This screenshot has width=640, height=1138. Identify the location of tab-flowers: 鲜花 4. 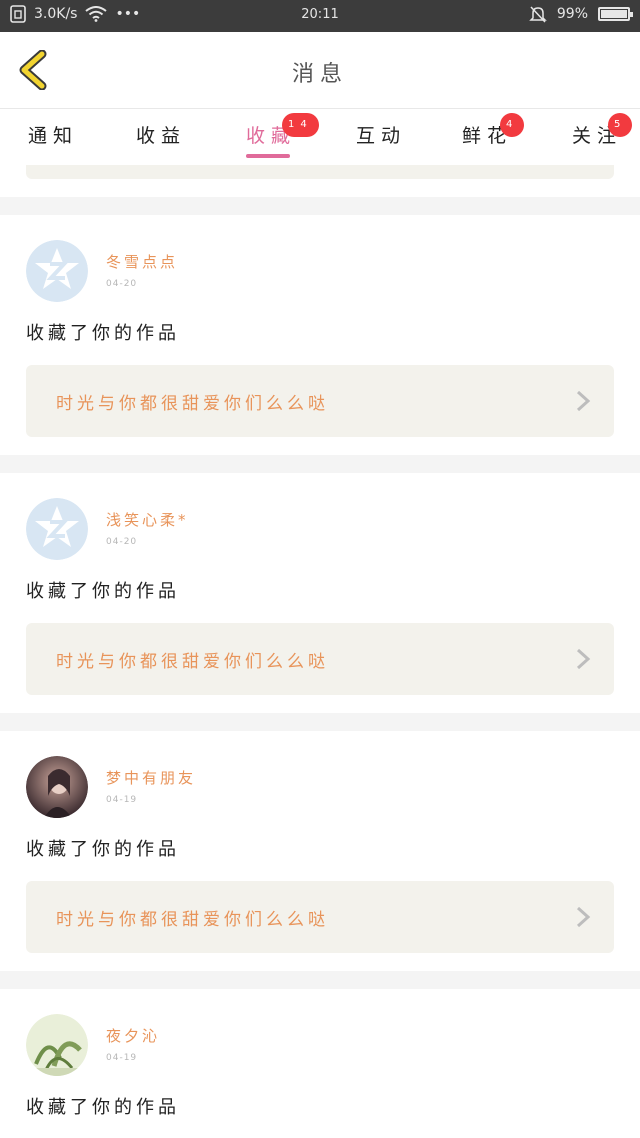
(493, 130).